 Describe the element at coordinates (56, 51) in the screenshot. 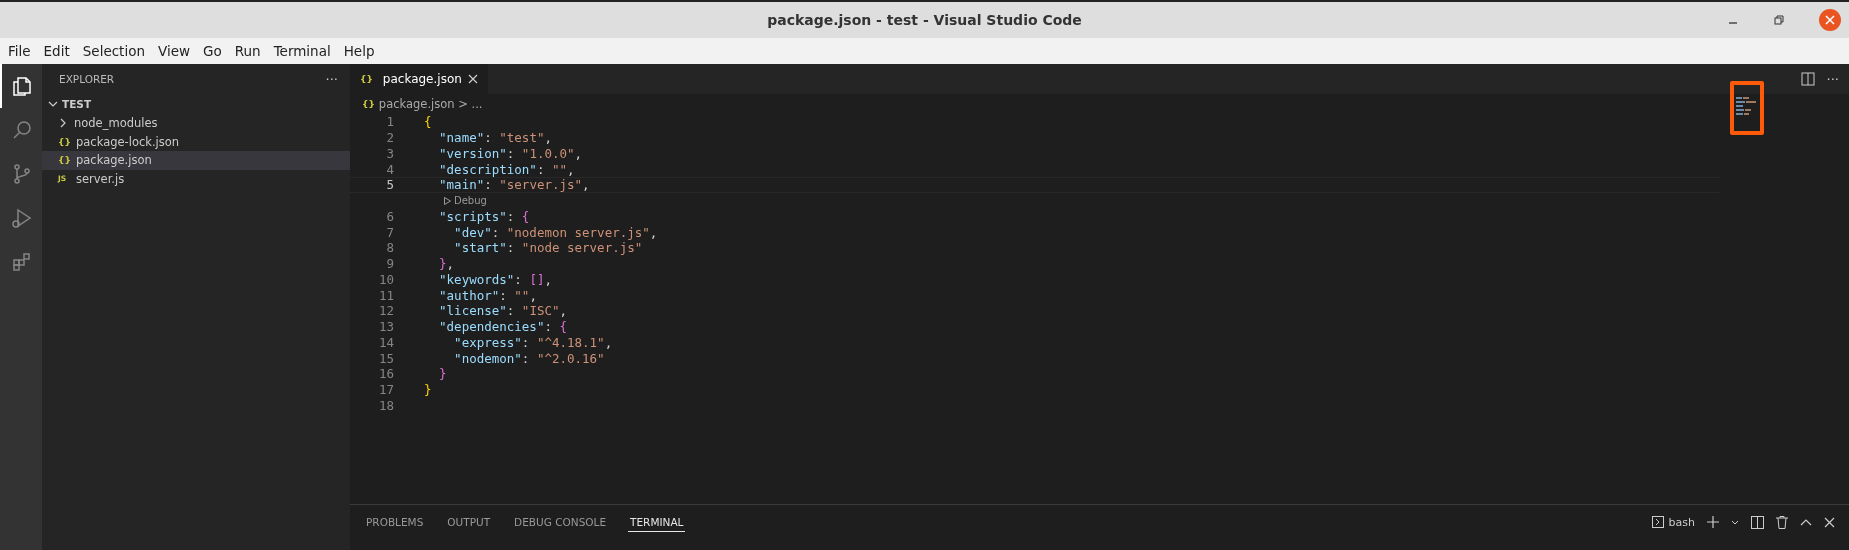

I see `menu-item: Edit` at that location.